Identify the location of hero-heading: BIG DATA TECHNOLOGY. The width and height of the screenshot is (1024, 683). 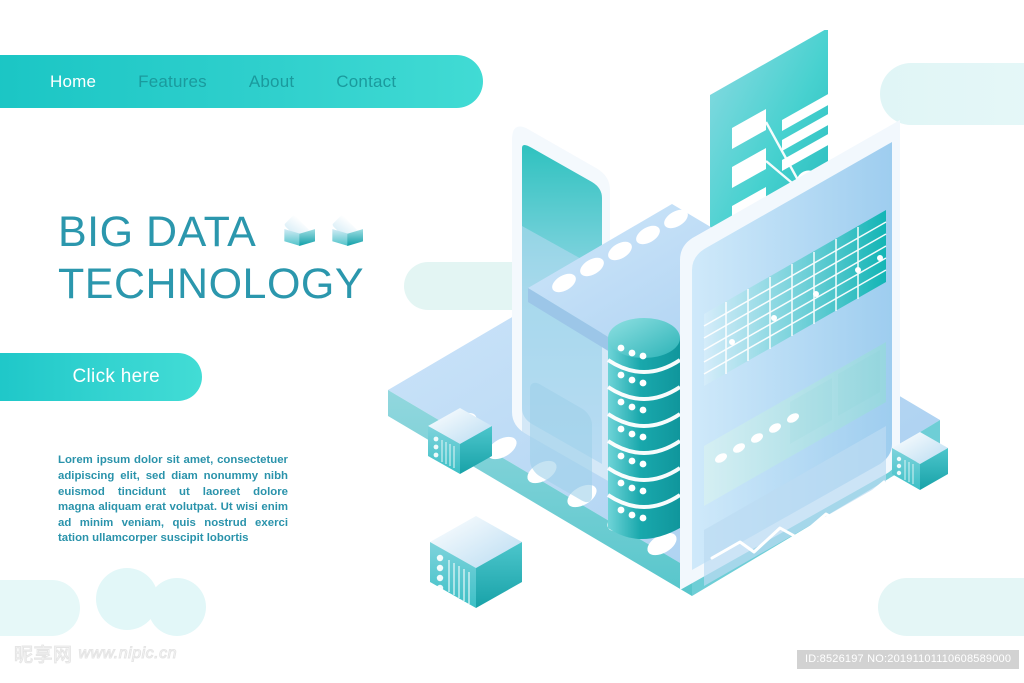
(268, 258).